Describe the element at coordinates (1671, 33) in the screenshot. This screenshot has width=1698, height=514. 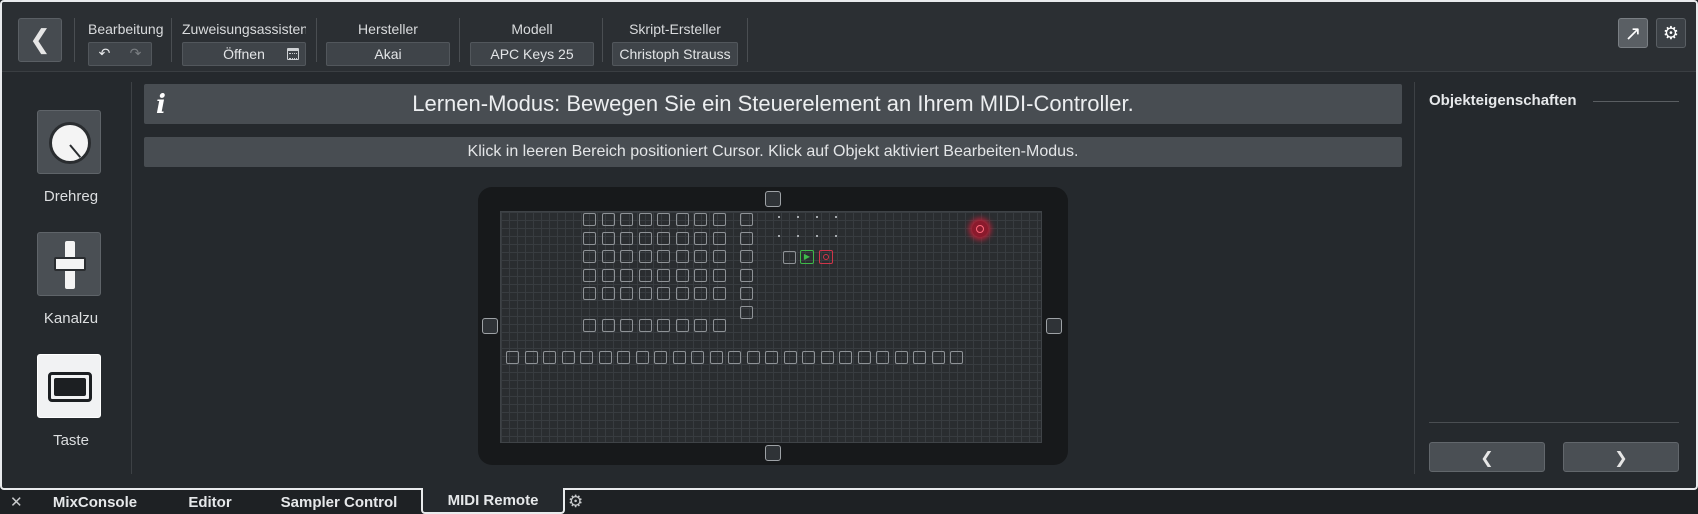
I see `settings-button: ⚙` at that location.